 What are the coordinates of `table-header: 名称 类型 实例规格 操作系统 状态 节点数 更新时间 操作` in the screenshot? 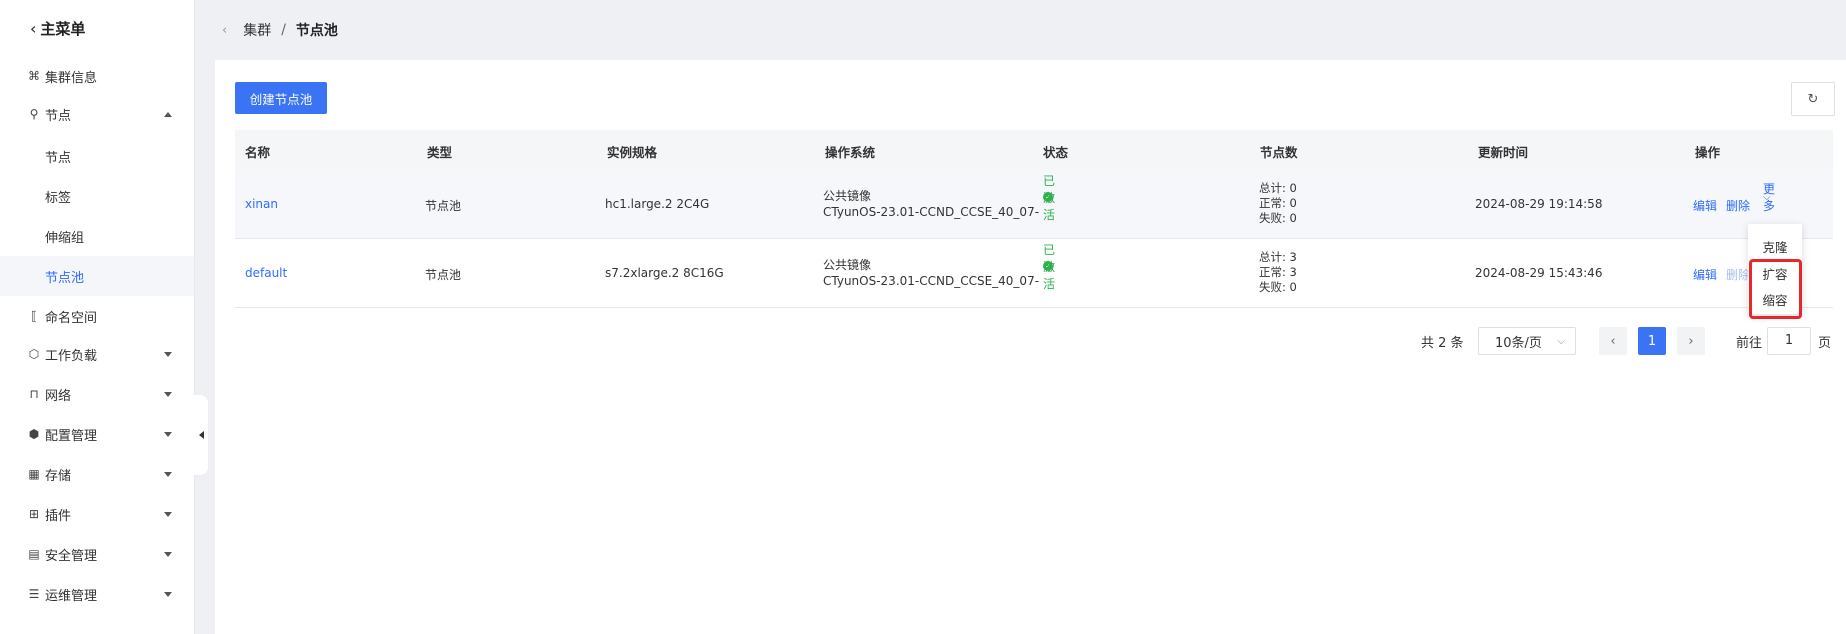 It's located at (1034, 150).